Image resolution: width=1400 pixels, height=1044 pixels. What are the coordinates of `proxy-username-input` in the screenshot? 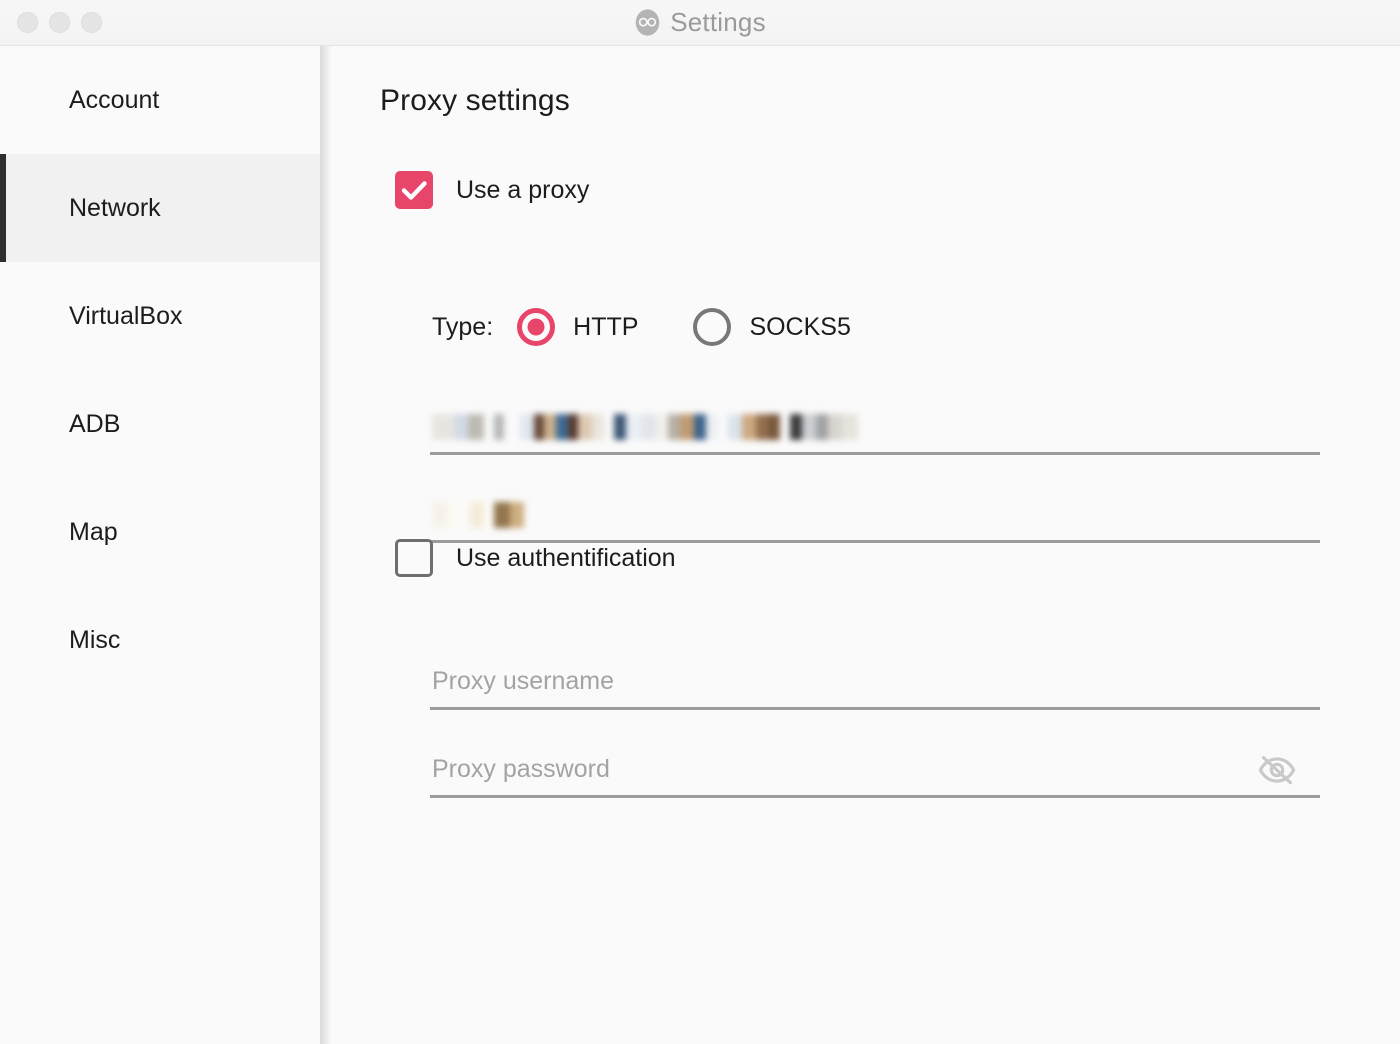 It's located at (875, 681).